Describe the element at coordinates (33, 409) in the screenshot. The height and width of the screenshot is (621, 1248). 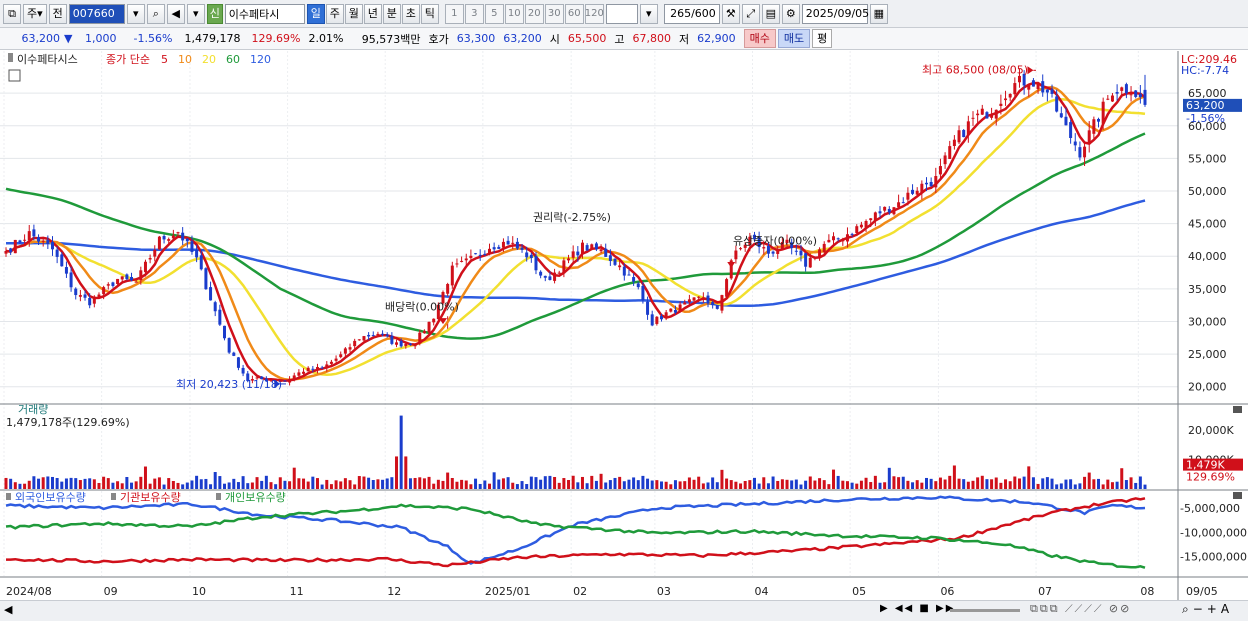
I see `volume-title: 거래량` at that location.